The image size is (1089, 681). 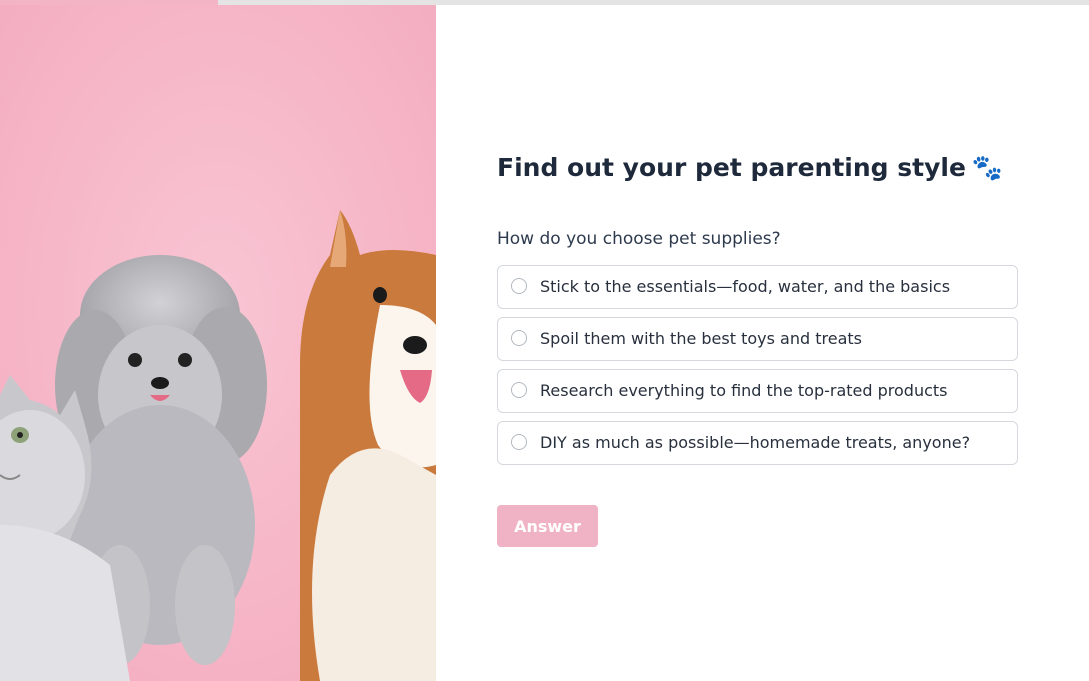 What do you see at coordinates (701, 338) in the screenshot?
I see `answer-option-label: Spoil them with the best toys and treats` at bounding box center [701, 338].